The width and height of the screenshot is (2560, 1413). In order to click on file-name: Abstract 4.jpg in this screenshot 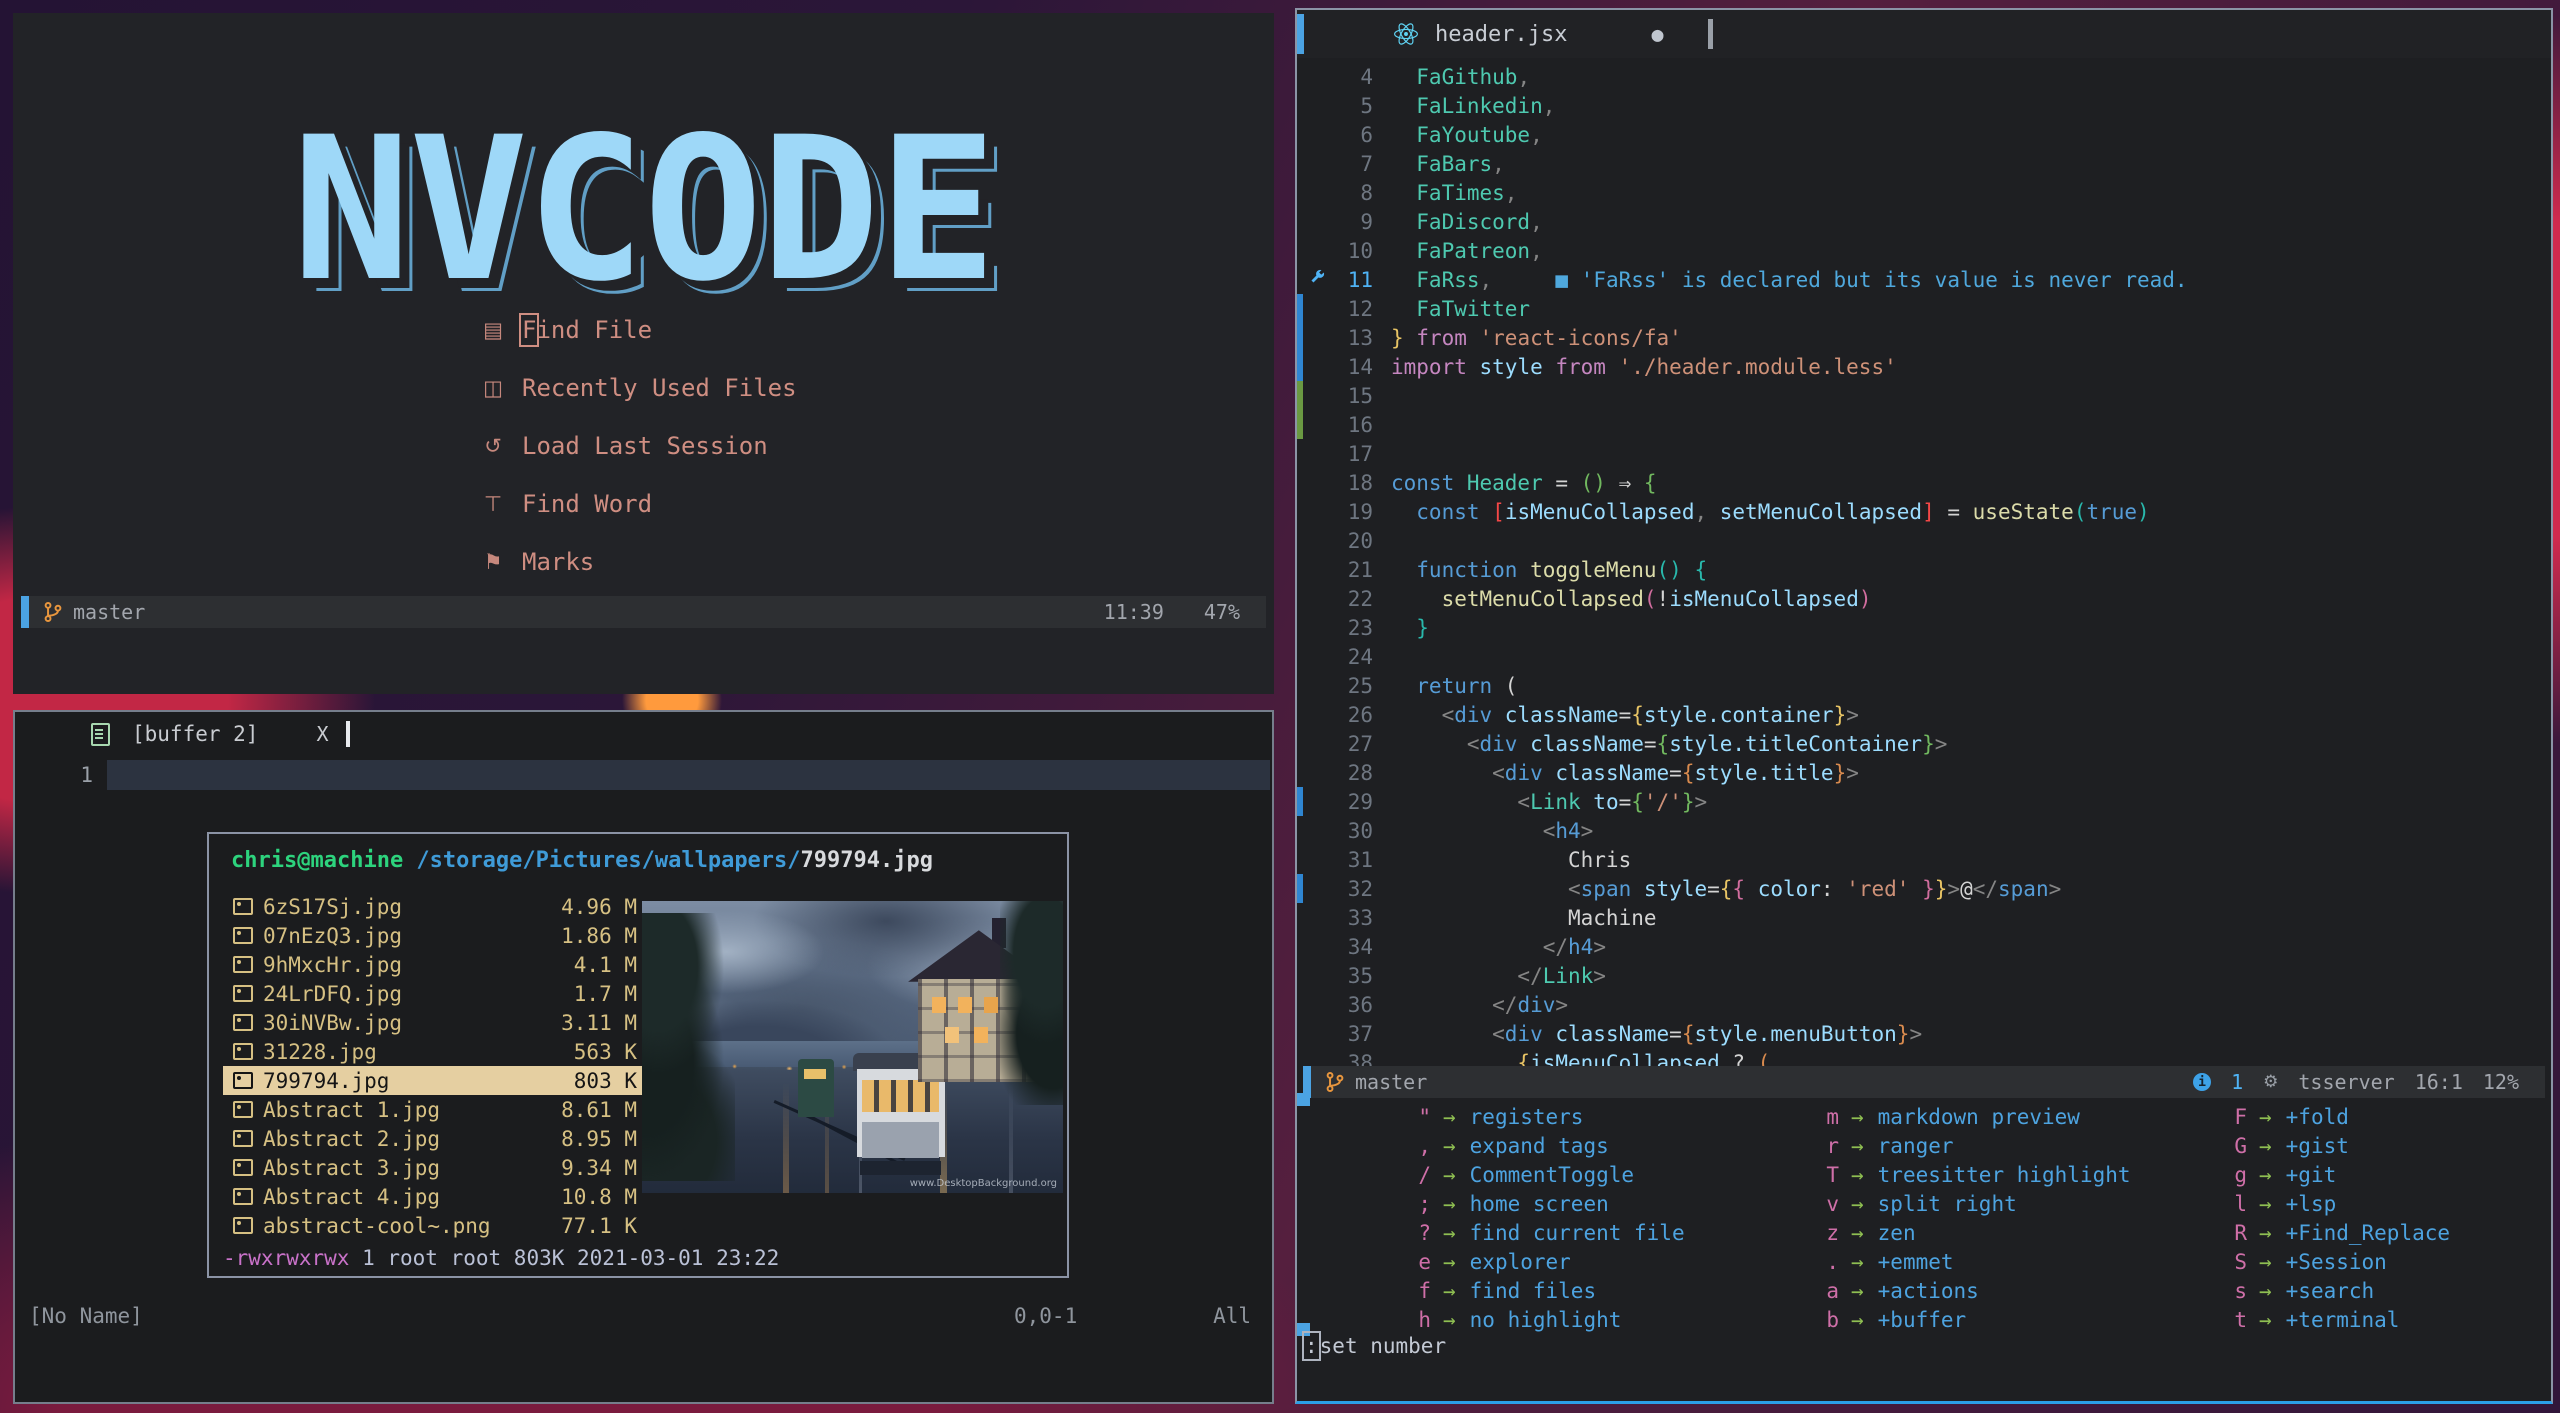, I will do `click(352, 1196)`.